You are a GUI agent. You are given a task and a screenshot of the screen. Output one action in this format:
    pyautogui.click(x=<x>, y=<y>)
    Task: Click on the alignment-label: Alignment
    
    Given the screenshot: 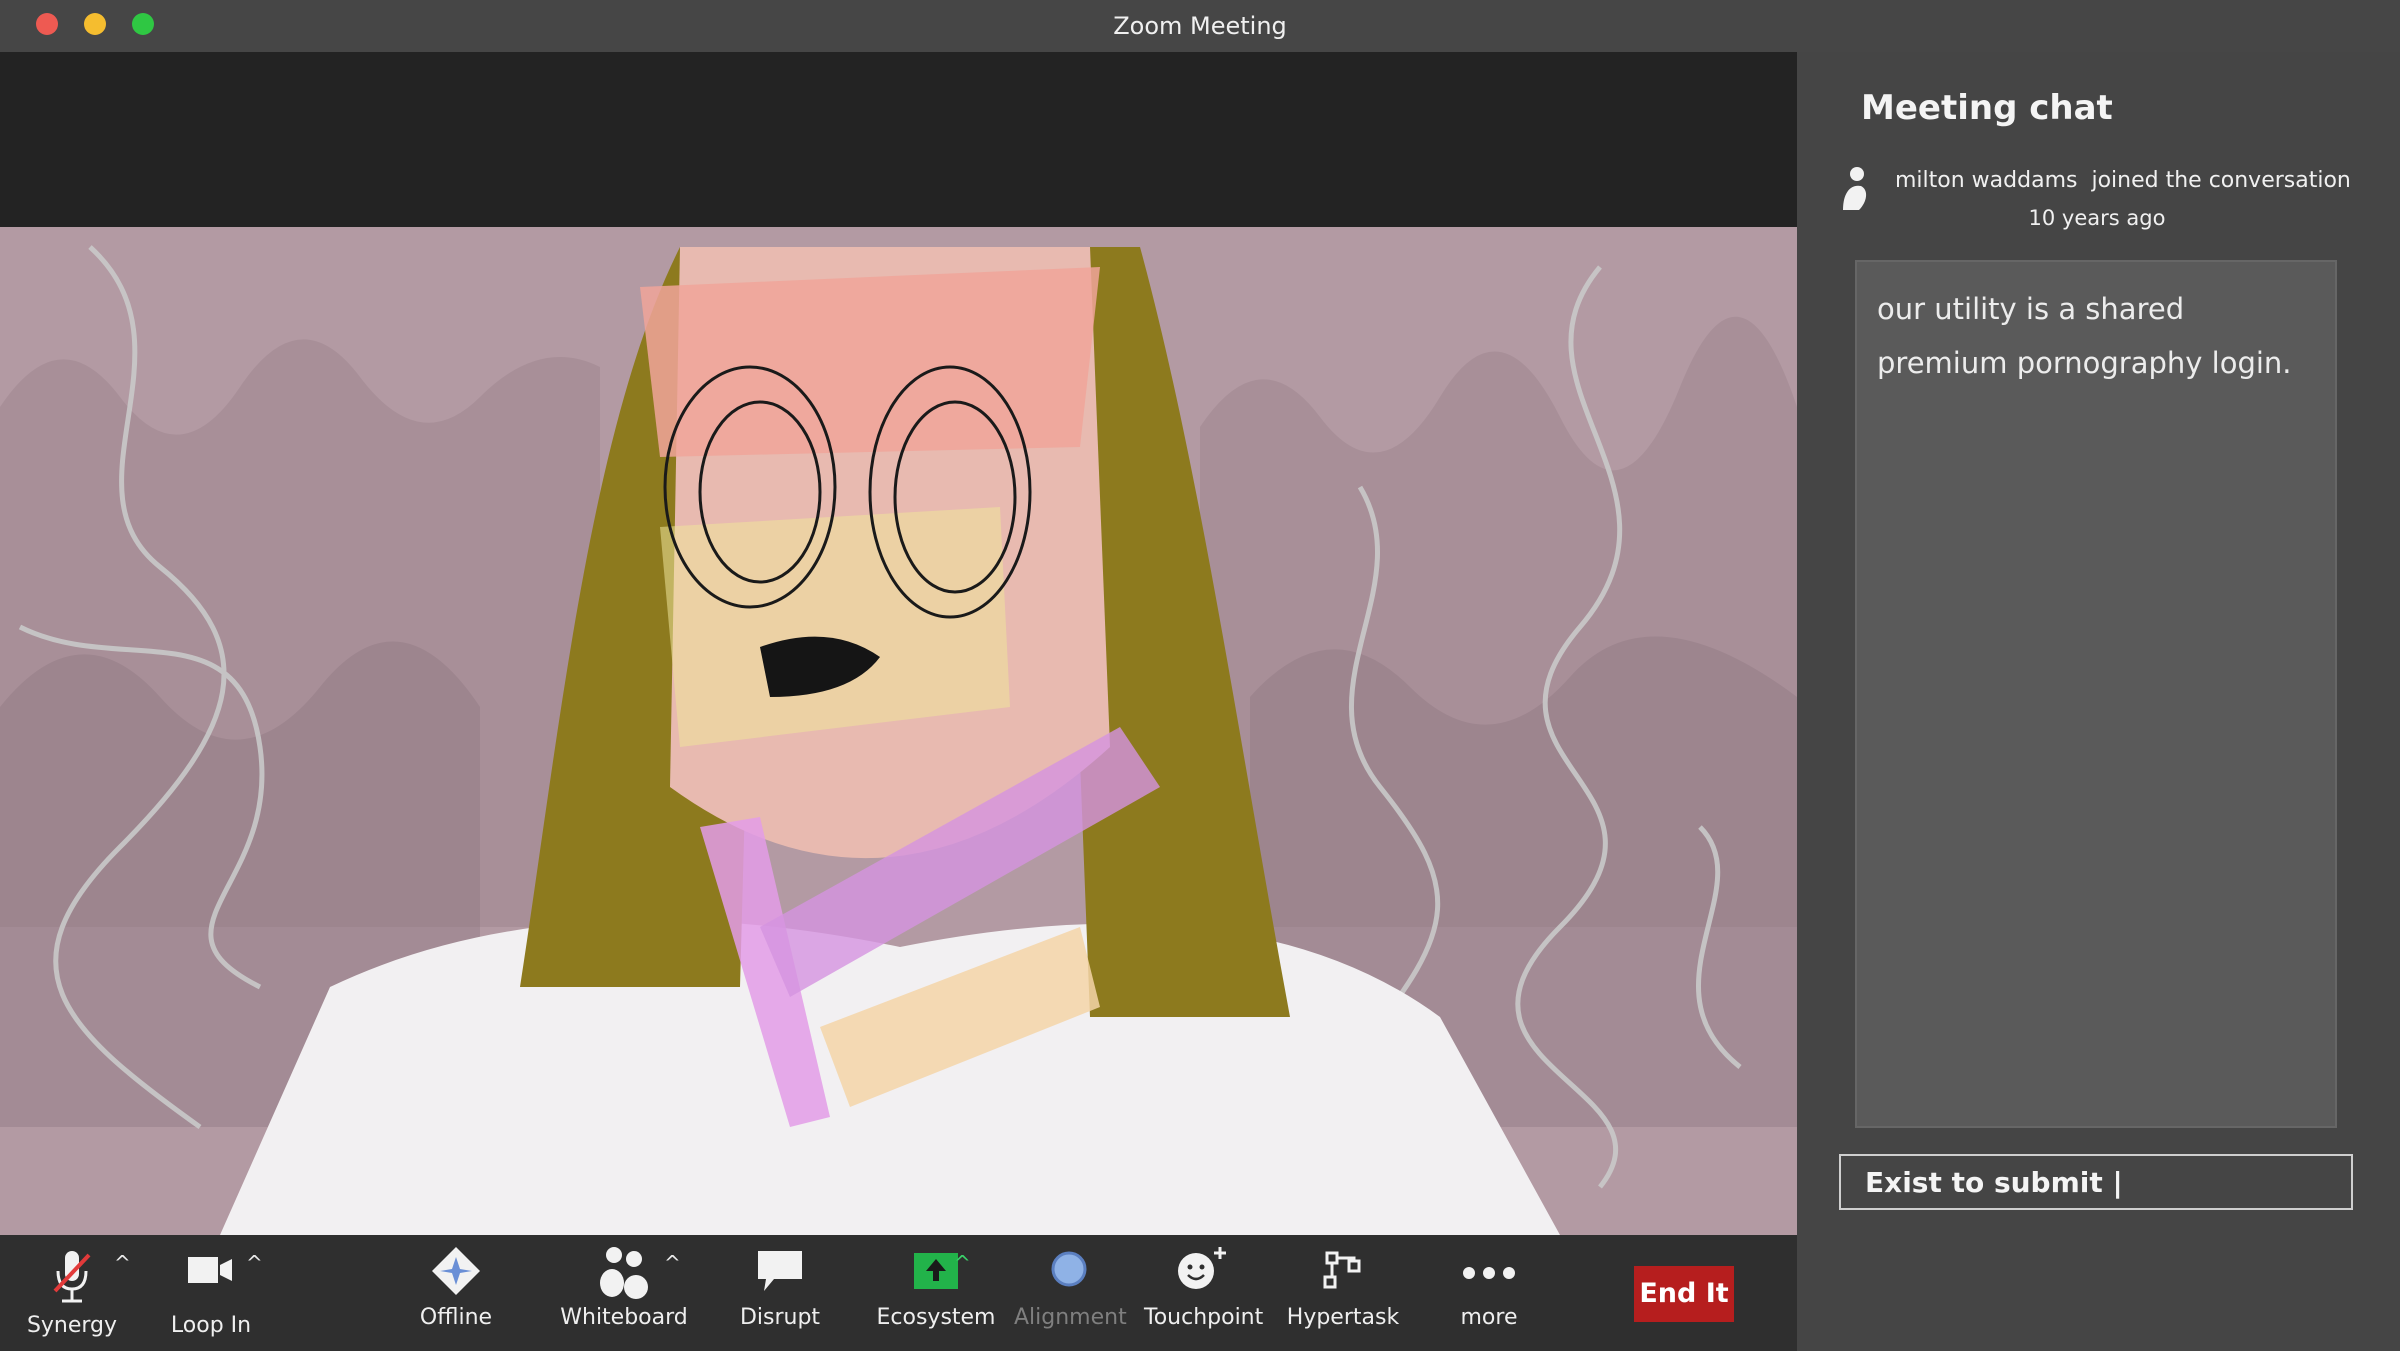 What is the action you would take?
    pyautogui.click(x=1070, y=1317)
    